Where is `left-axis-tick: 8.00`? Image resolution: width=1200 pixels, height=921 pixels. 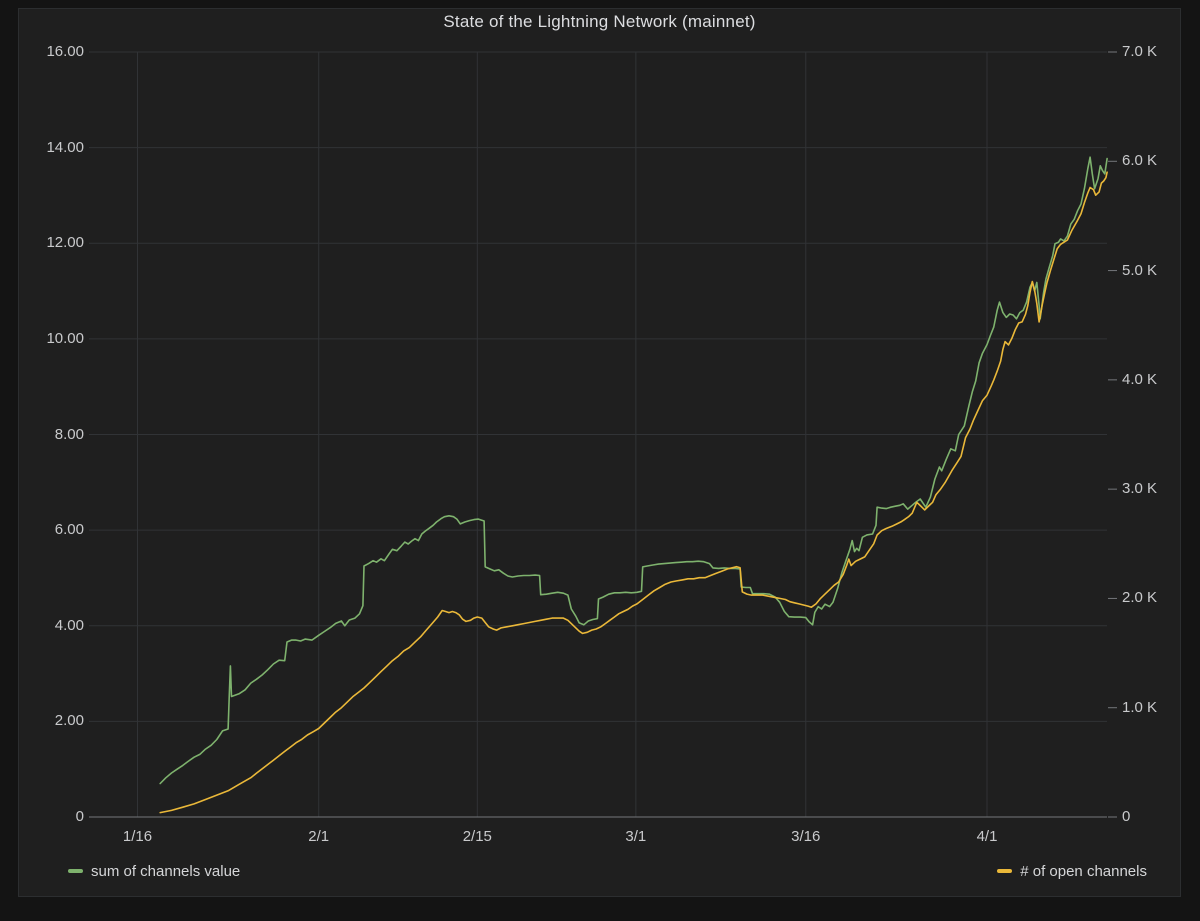
left-axis-tick: 8.00 is located at coordinates (69, 434).